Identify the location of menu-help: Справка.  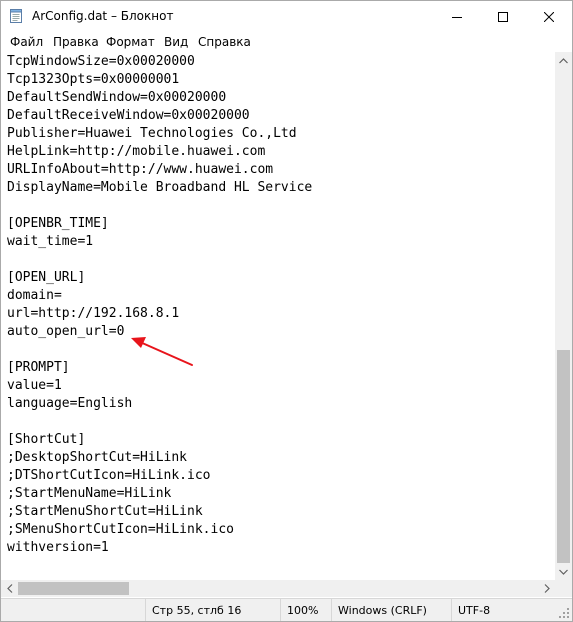
(224, 42).